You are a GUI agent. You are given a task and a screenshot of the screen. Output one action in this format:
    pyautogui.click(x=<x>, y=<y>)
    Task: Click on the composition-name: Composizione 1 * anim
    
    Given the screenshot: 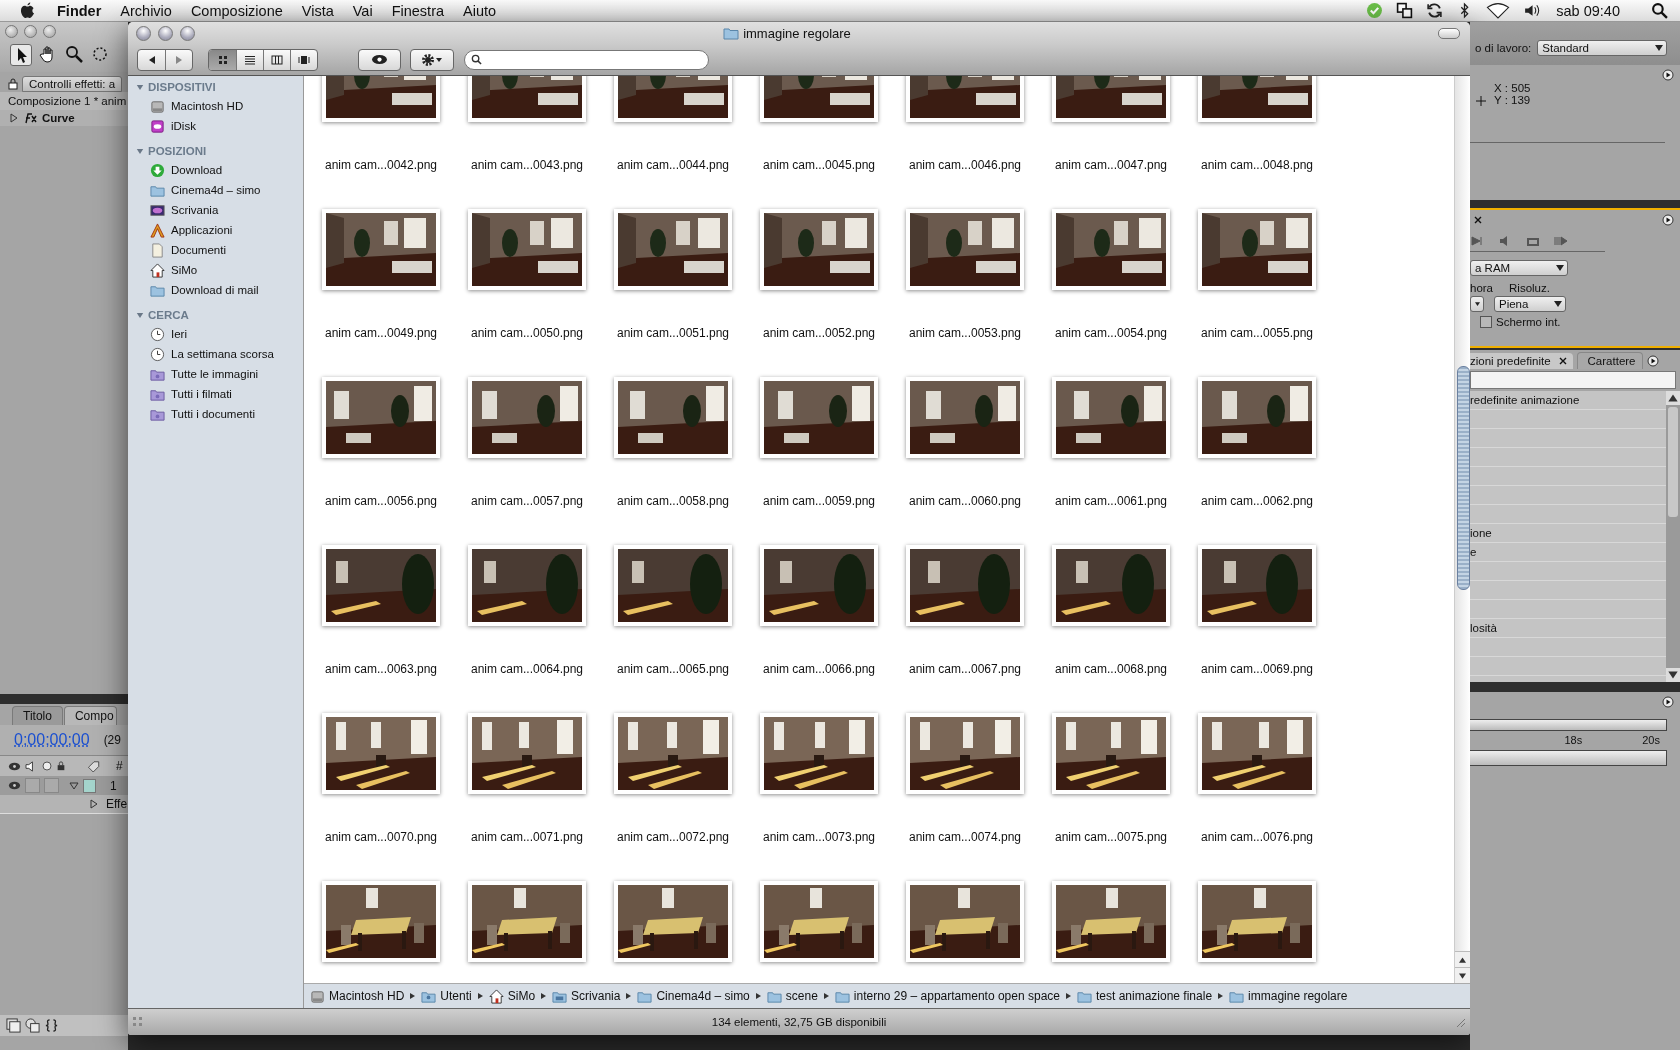 What is the action you would take?
    pyautogui.click(x=64, y=101)
    